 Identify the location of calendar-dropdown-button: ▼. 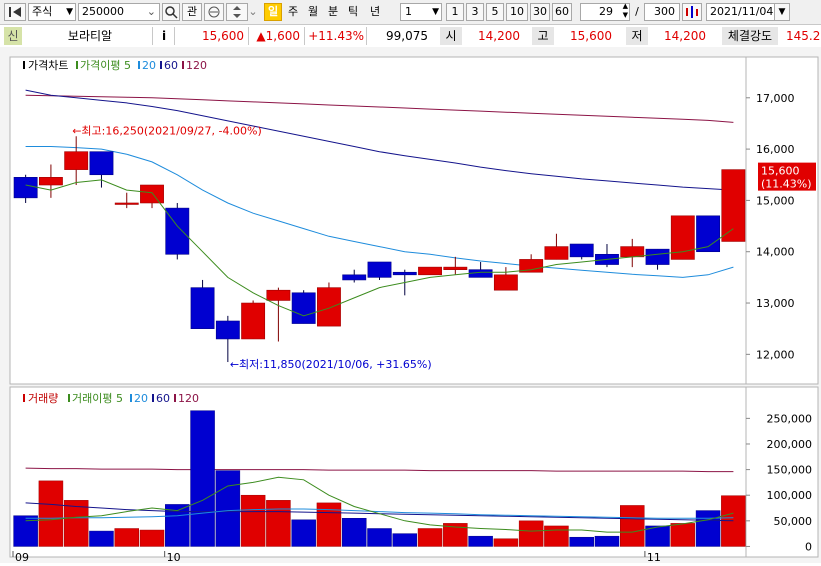
(782, 12).